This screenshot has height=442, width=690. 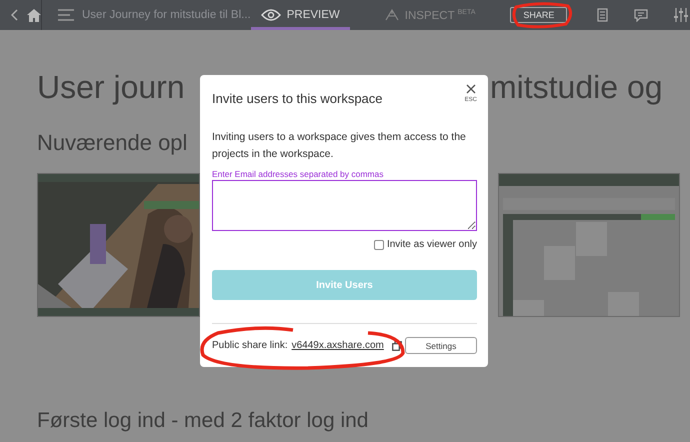 What do you see at coordinates (391, 15) in the screenshot?
I see `inspect-icon` at bounding box center [391, 15].